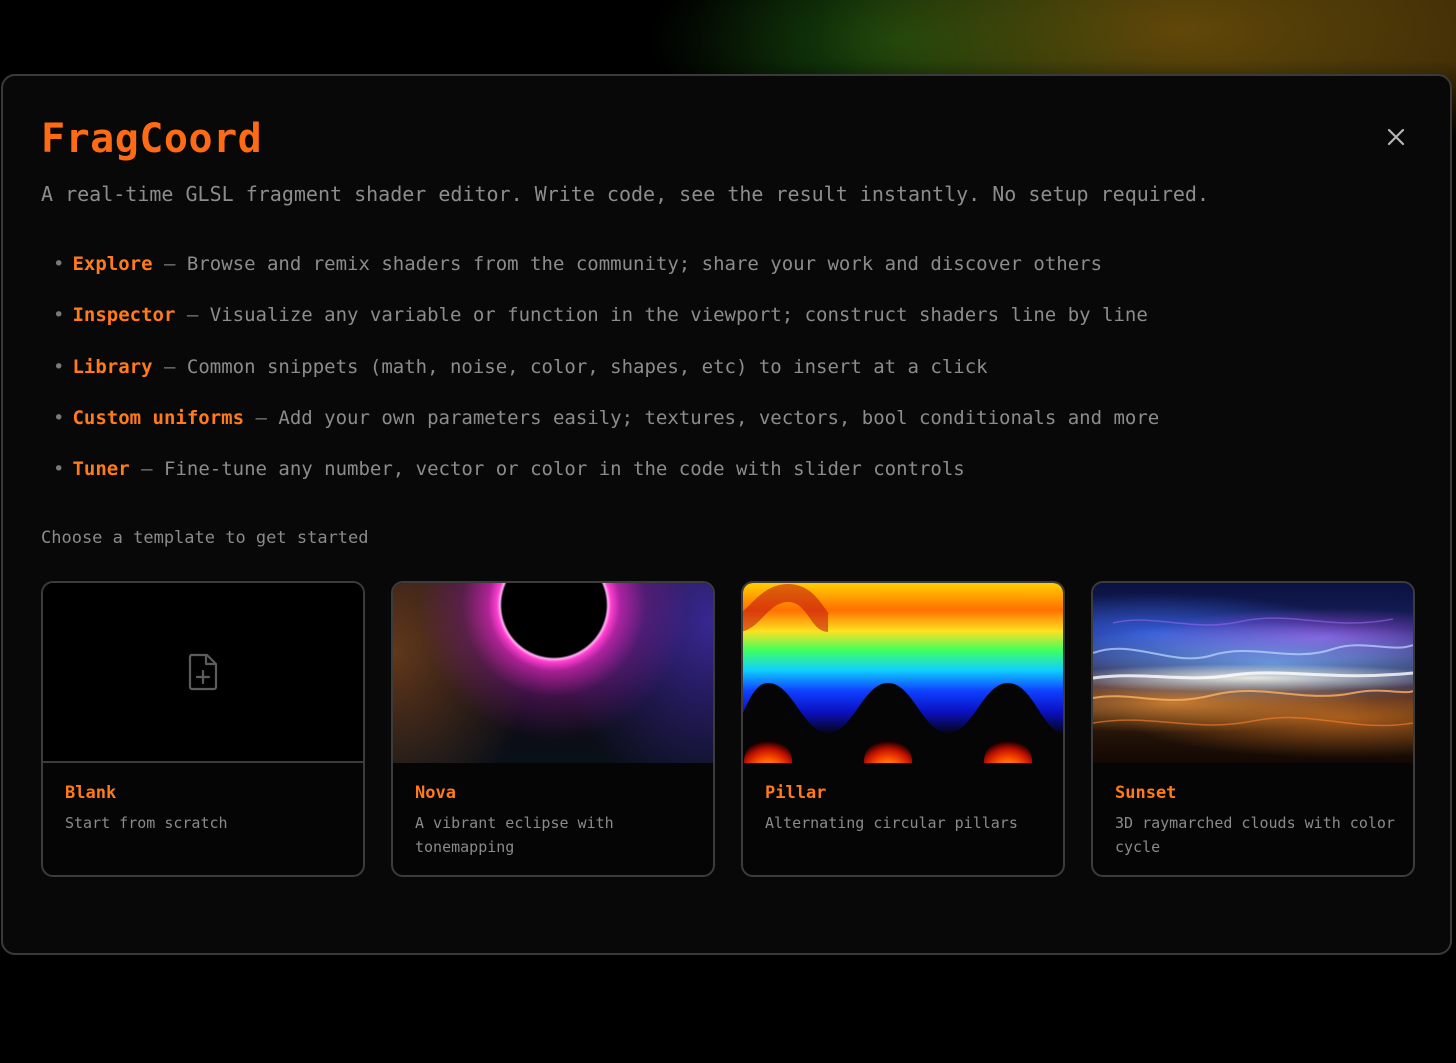 This screenshot has height=1063, width=1456. I want to click on template-description: Alternating circular pillars, so click(891, 823).